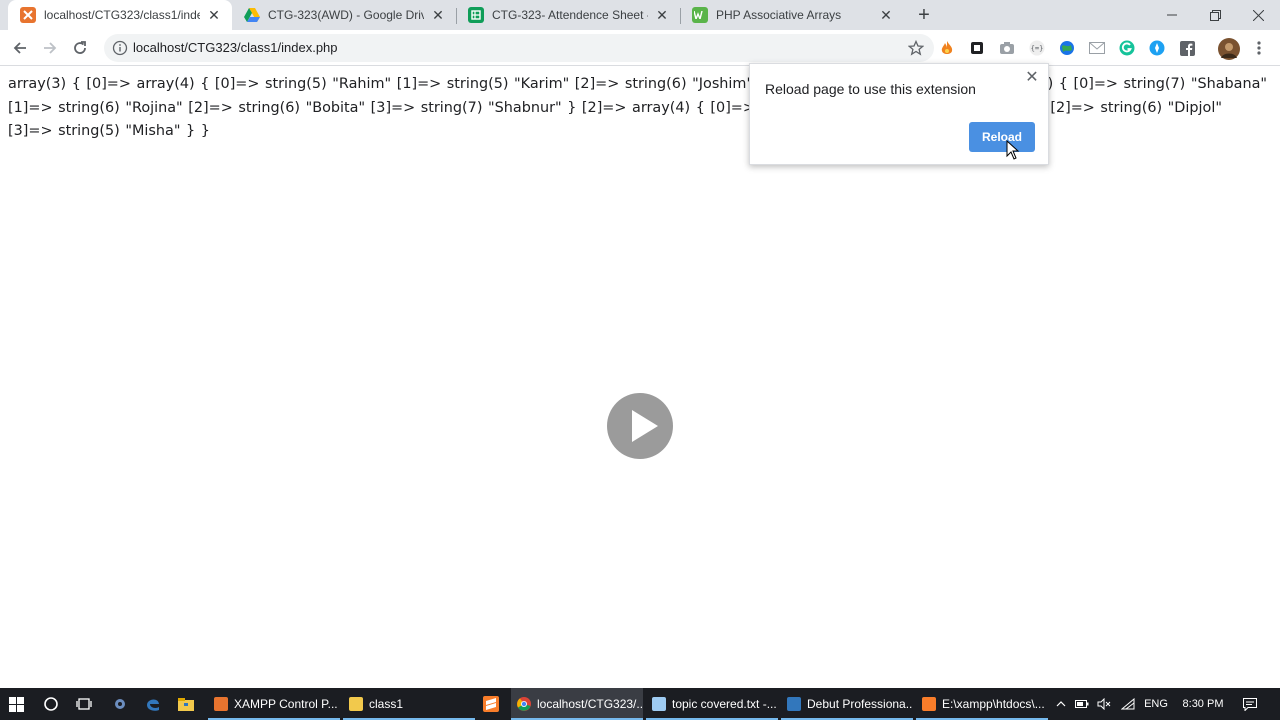  I want to click on reload-button: Reload, so click(1002, 137).